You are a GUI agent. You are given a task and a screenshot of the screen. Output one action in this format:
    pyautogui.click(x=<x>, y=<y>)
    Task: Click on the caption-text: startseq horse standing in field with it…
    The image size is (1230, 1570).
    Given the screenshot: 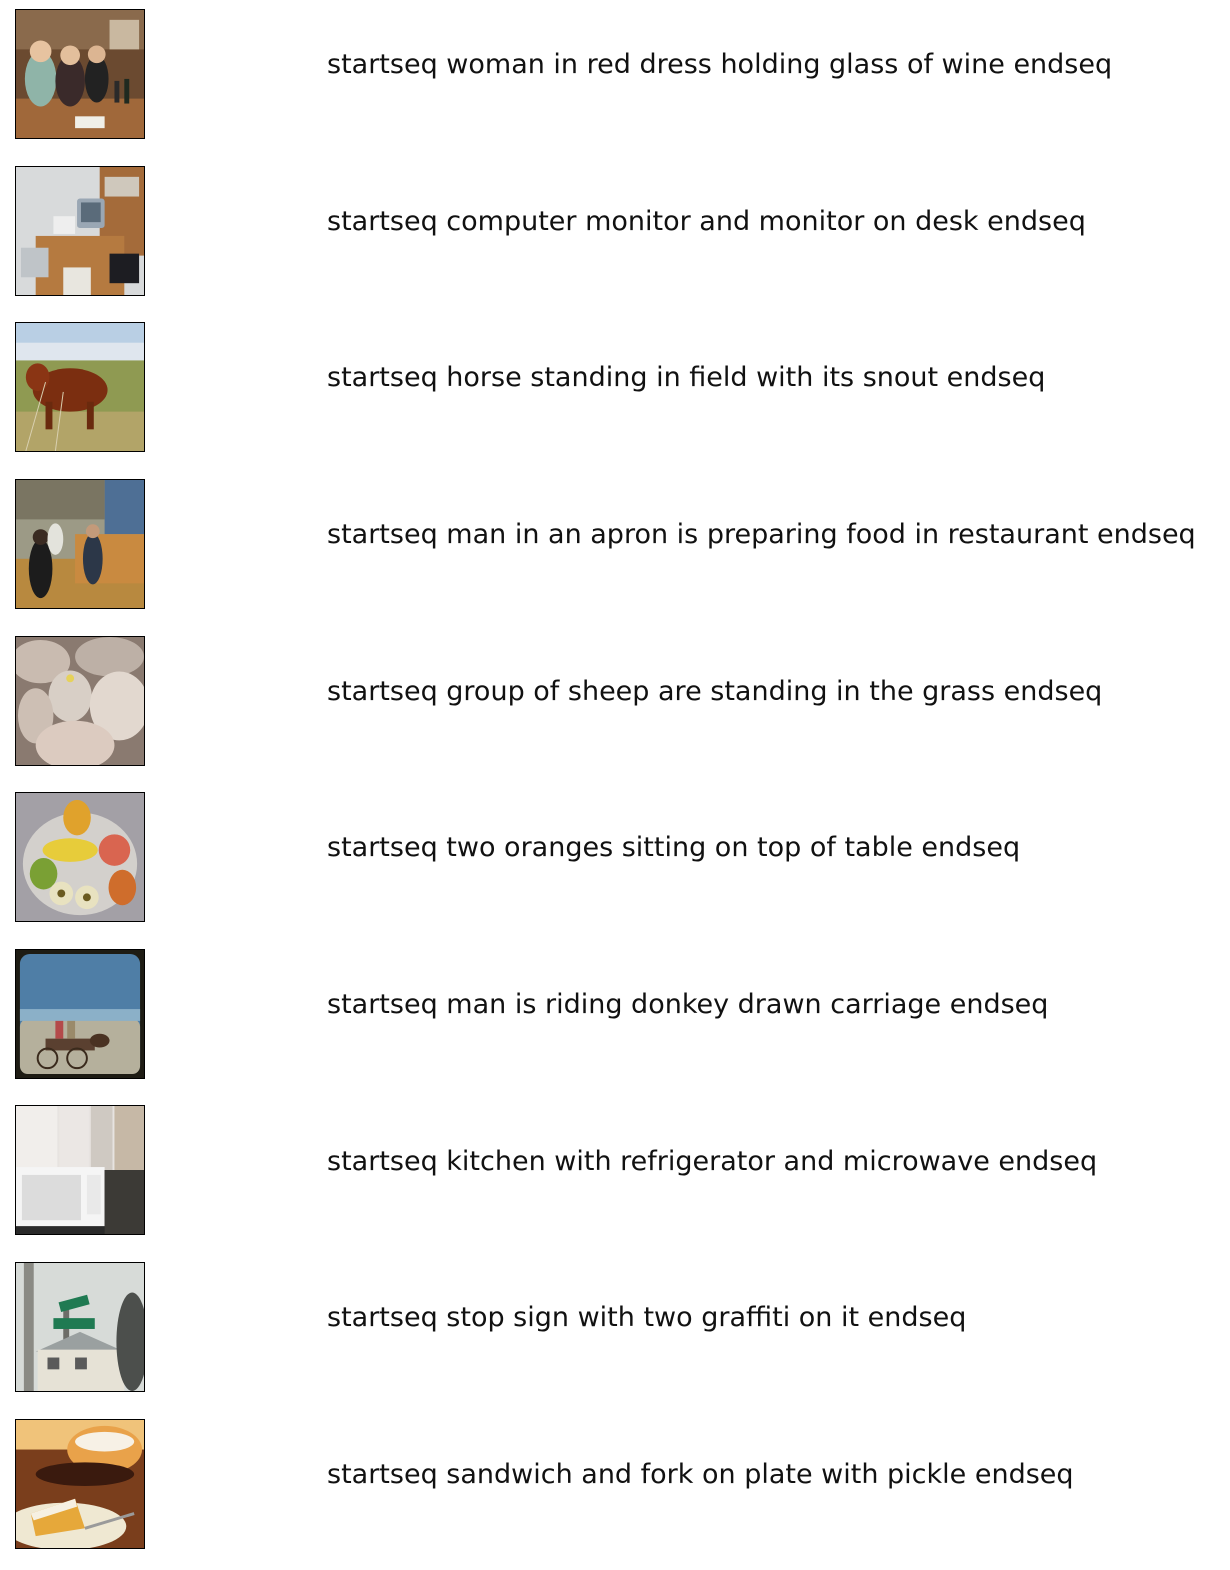 What is the action you would take?
    pyautogui.click(x=686, y=377)
    